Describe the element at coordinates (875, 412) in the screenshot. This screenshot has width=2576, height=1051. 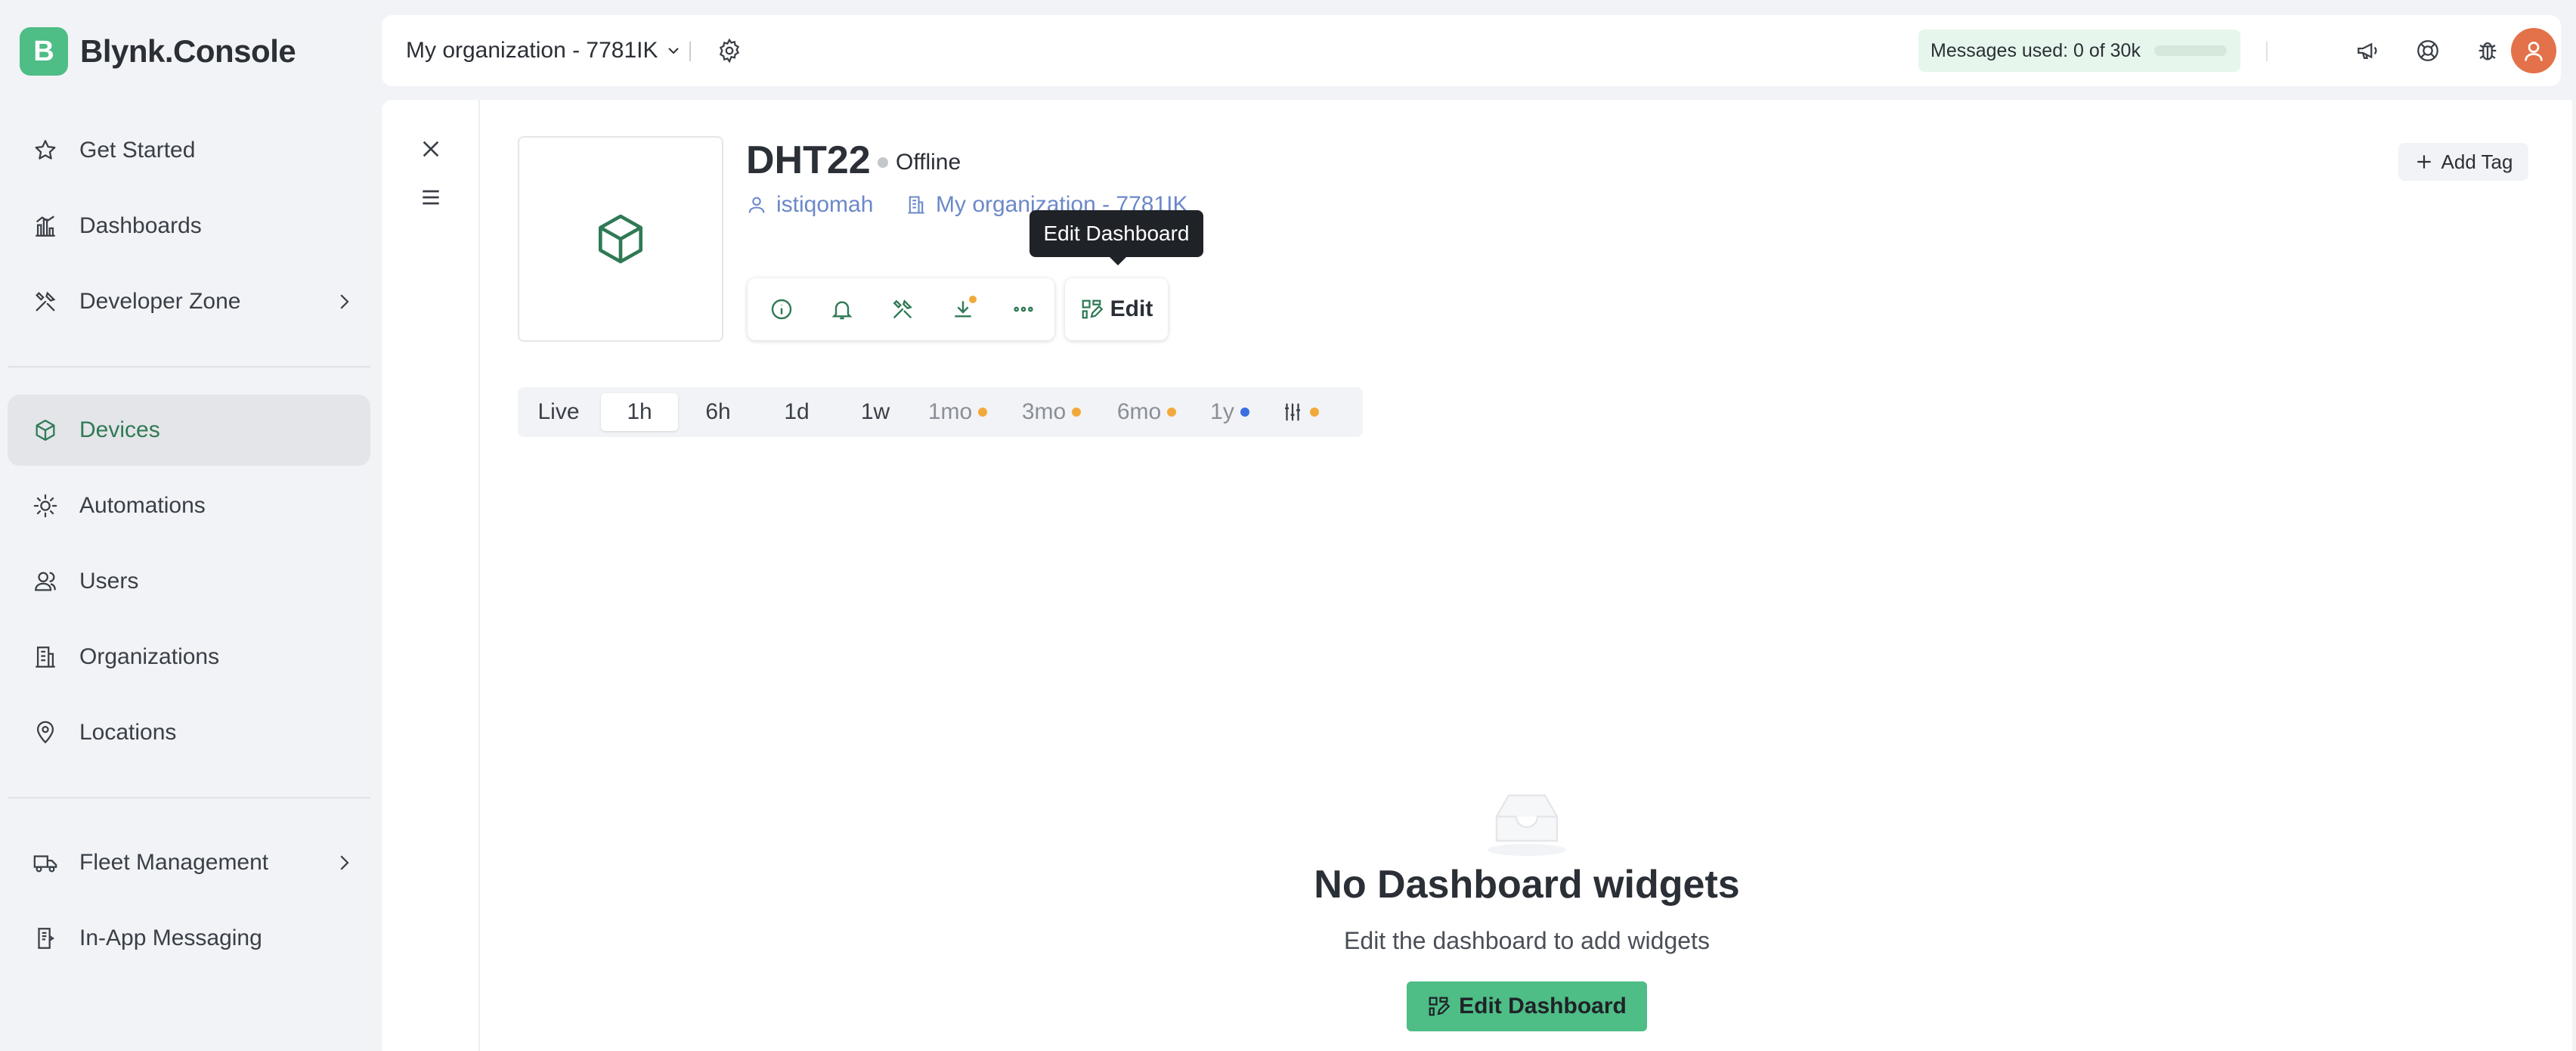
I see `time-range-1w: 1w` at that location.